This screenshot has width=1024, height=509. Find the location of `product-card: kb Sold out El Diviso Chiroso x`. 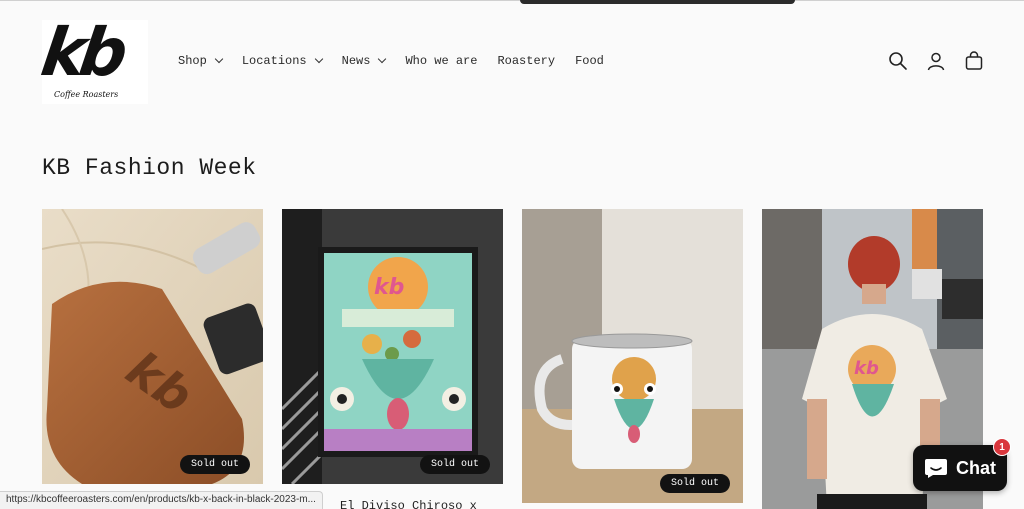

product-card: kb Sold out El Diviso Chiroso x is located at coordinates (392, 359).